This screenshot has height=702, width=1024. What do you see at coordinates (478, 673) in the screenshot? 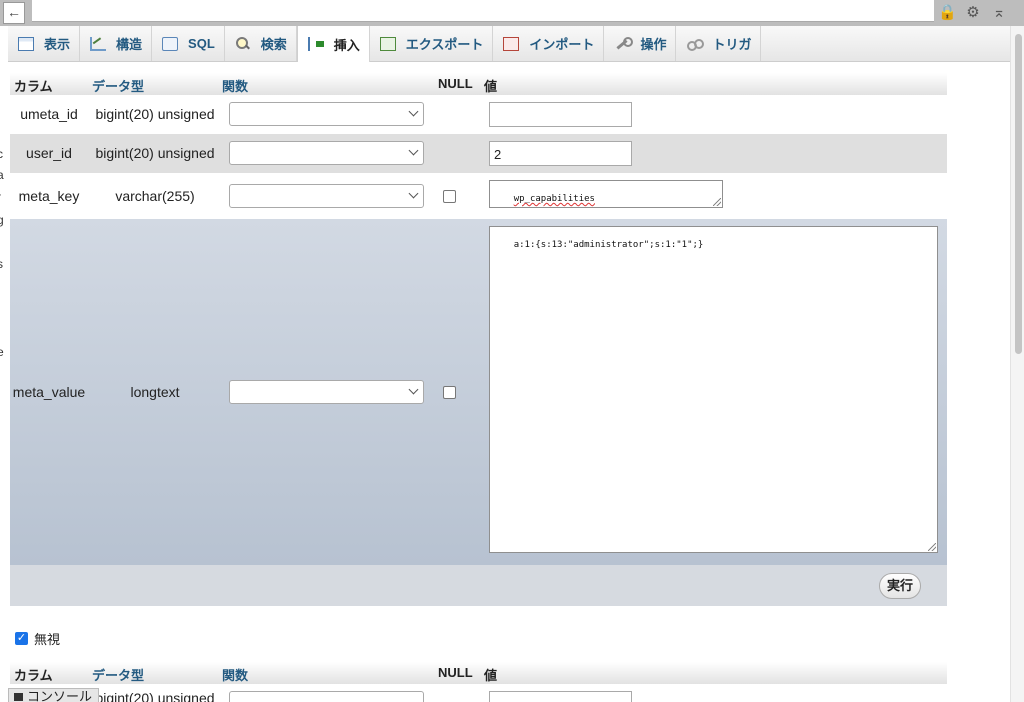
I see `second-form-header: カラム データ型 関数 NULL 値` at bounding box center [478, 673].